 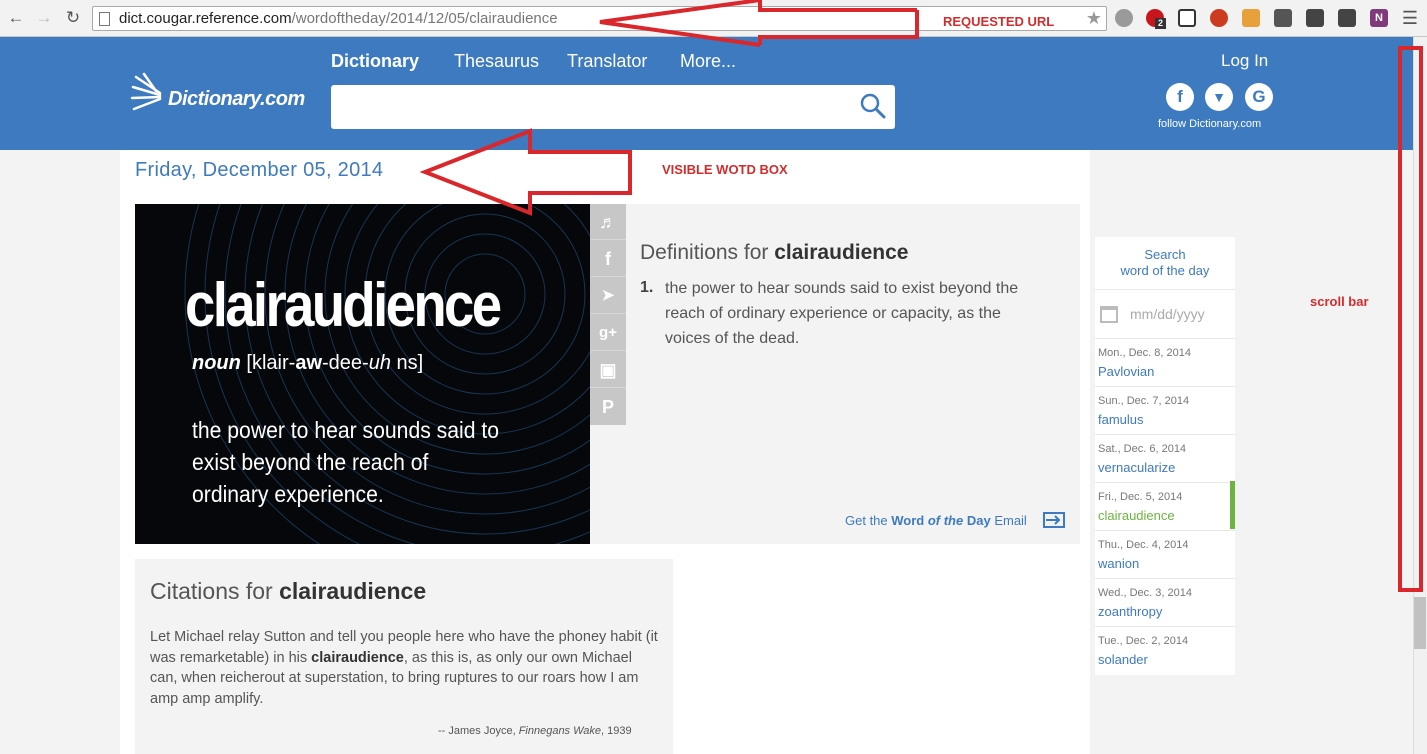 What do you see at coordinates (1339, 301) in the screenshot?
I see `scroll-bar-label: scroll bar` at bounding box center [1339, 301].